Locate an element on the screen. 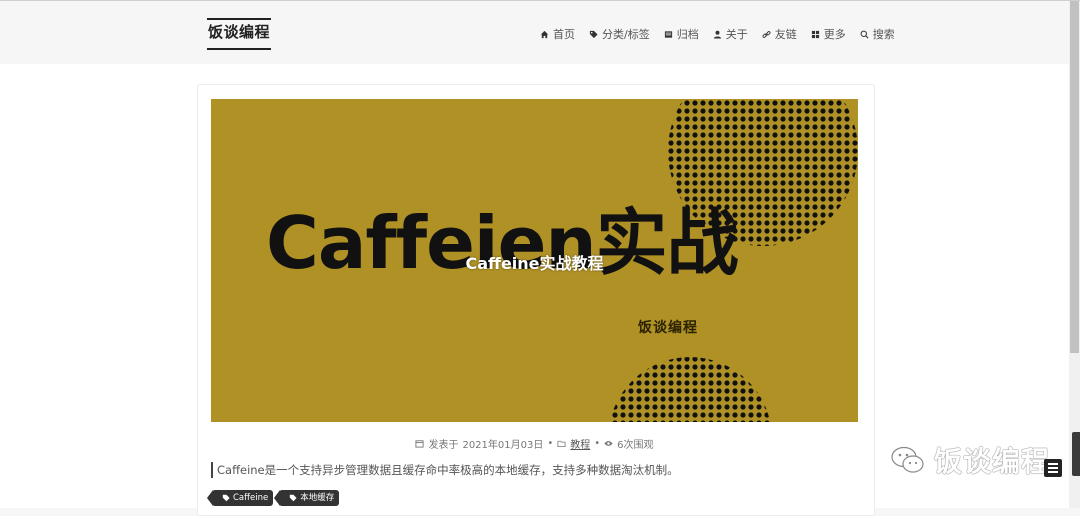 This screenshot has width=1080, height=516. nav-item-search: 搜索 is located at coordinates (877, 34).